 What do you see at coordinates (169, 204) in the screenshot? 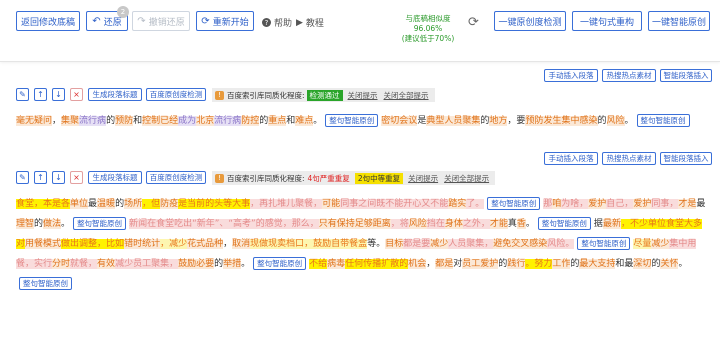
I see `highlighted-text: 防疫` at bounding box center [169, 204].